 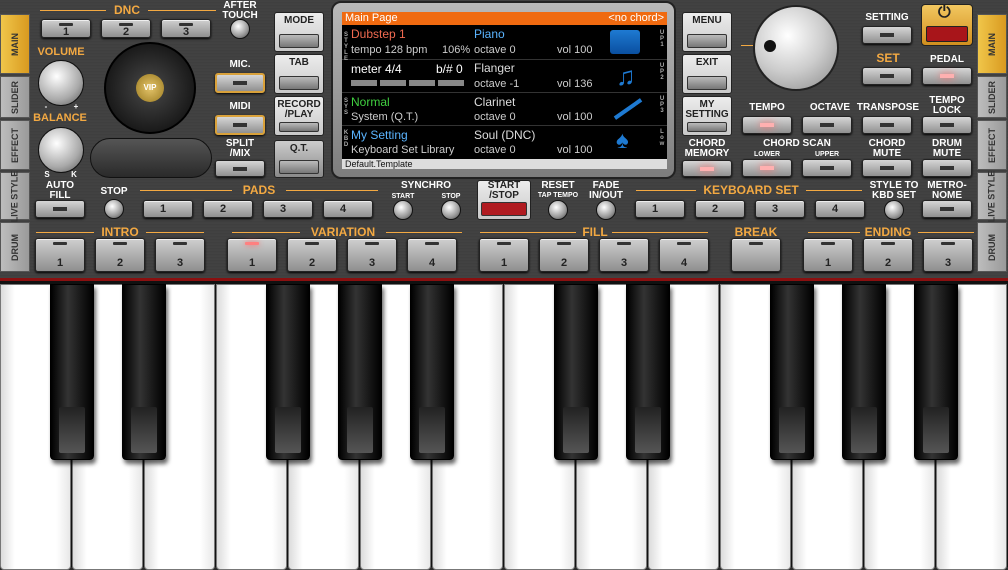 I want to click on sys-vertical-label: SYS, so click(x=345, y=107).